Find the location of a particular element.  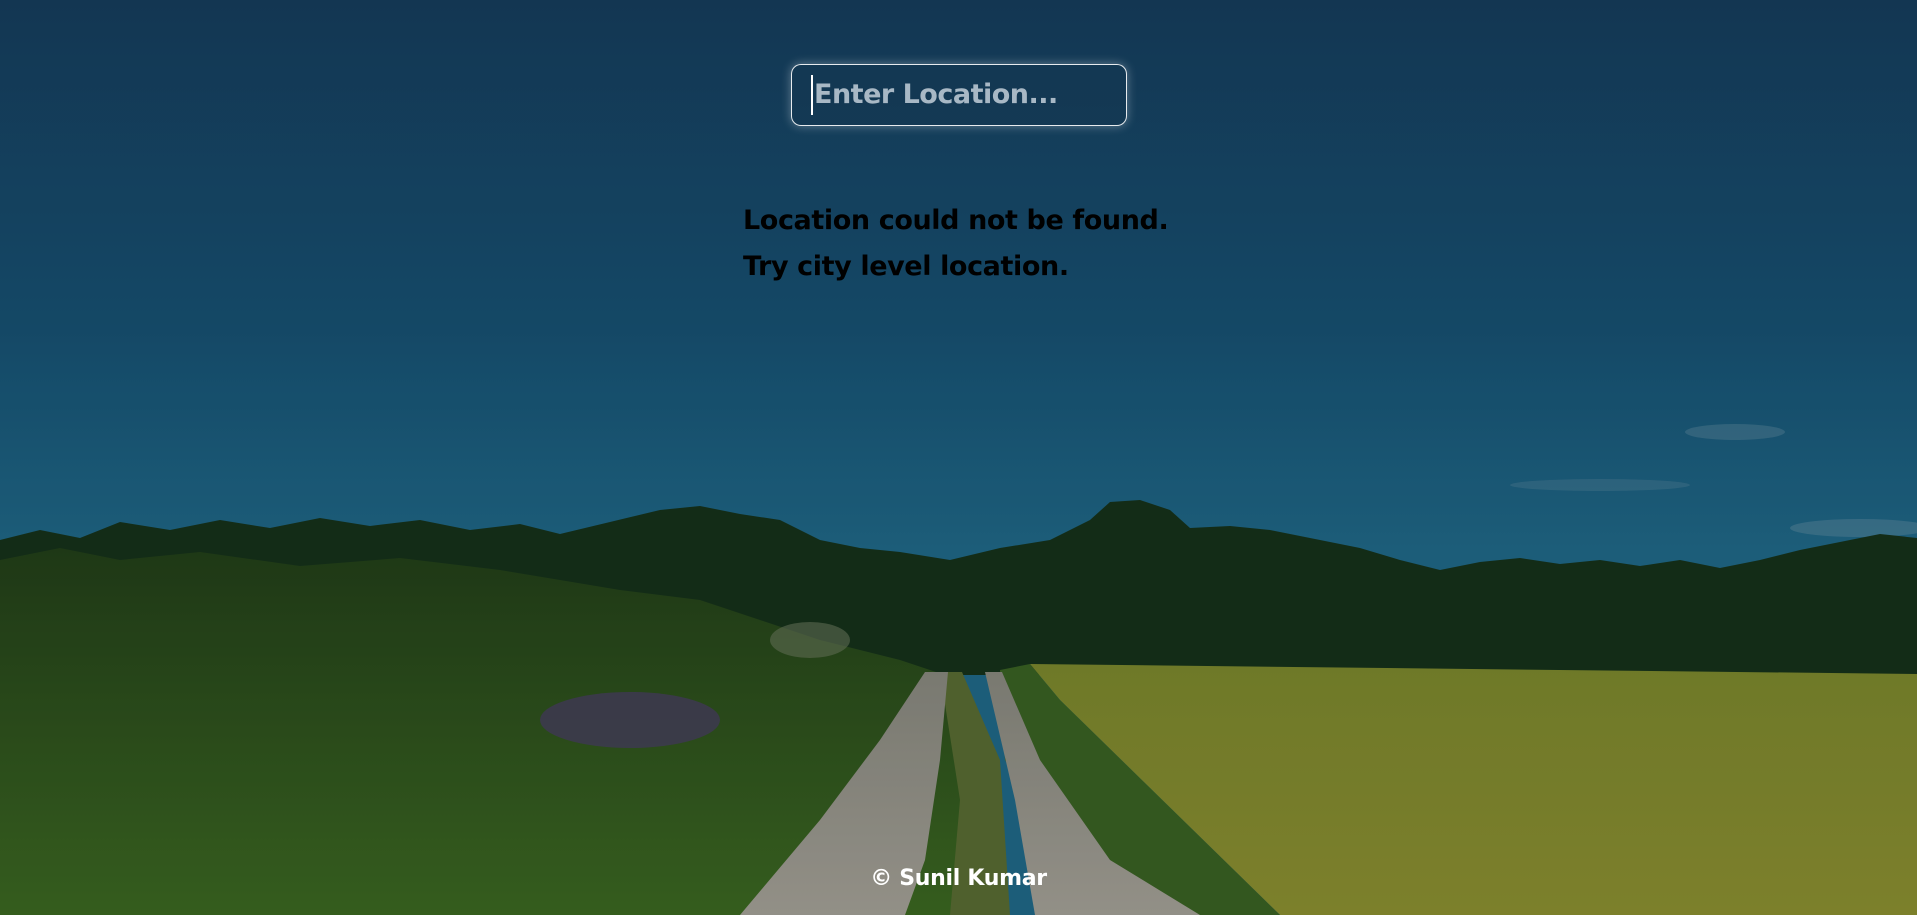

footer-credit: © Sunil Kumar is located at coordinates (958, 878).